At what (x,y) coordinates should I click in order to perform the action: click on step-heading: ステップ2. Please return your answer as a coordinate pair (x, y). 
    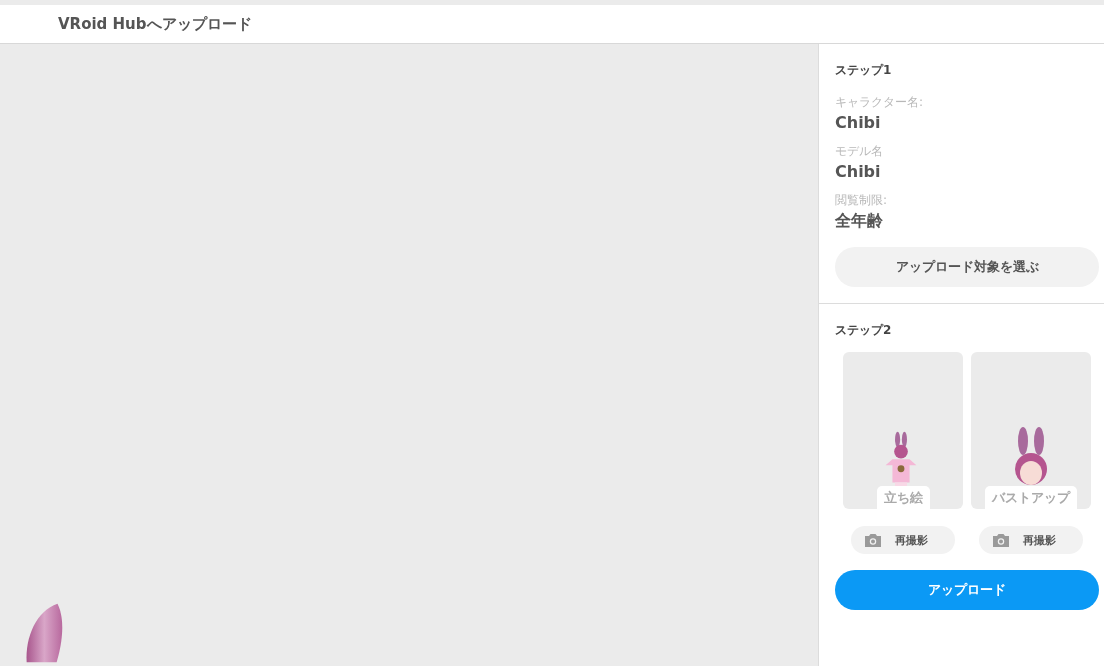
    Looking at the image, I should click on (864, 330).